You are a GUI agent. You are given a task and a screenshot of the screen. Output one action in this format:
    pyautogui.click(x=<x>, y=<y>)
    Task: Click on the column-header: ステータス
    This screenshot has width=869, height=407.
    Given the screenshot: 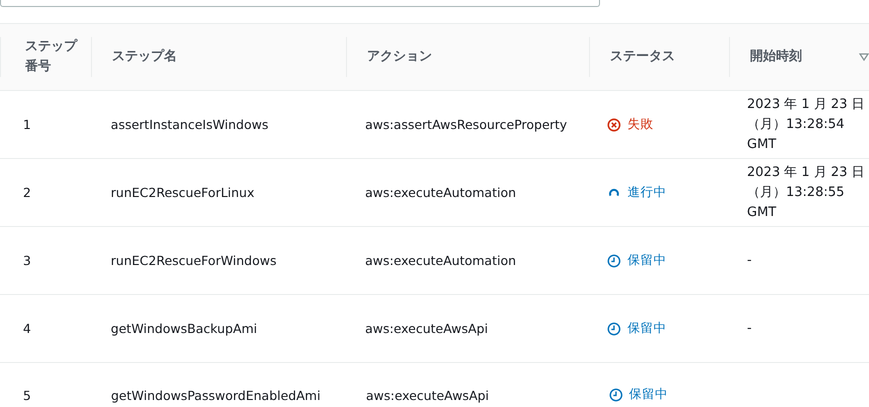 What is the action you would take?
    pyautogui.click(x=642, y=57)
    